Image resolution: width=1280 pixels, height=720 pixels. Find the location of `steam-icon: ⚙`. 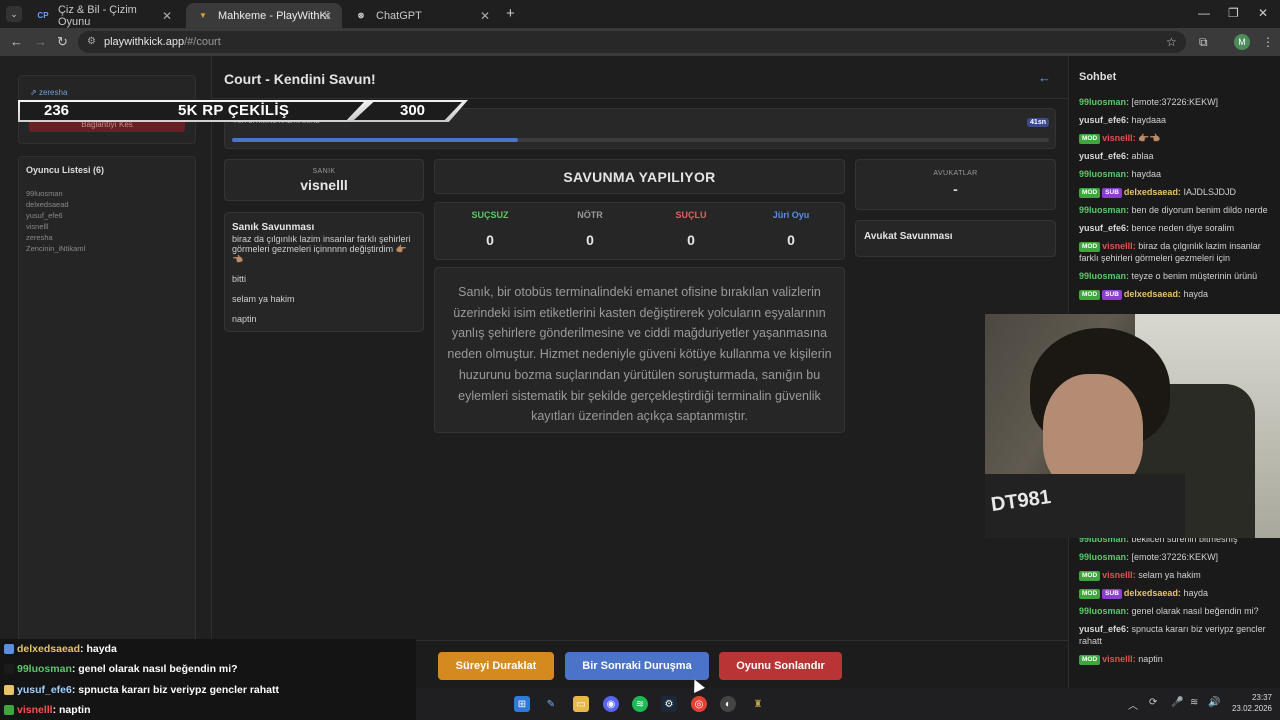

steam-icon: ⚙ is located at coordinates (669, 704).